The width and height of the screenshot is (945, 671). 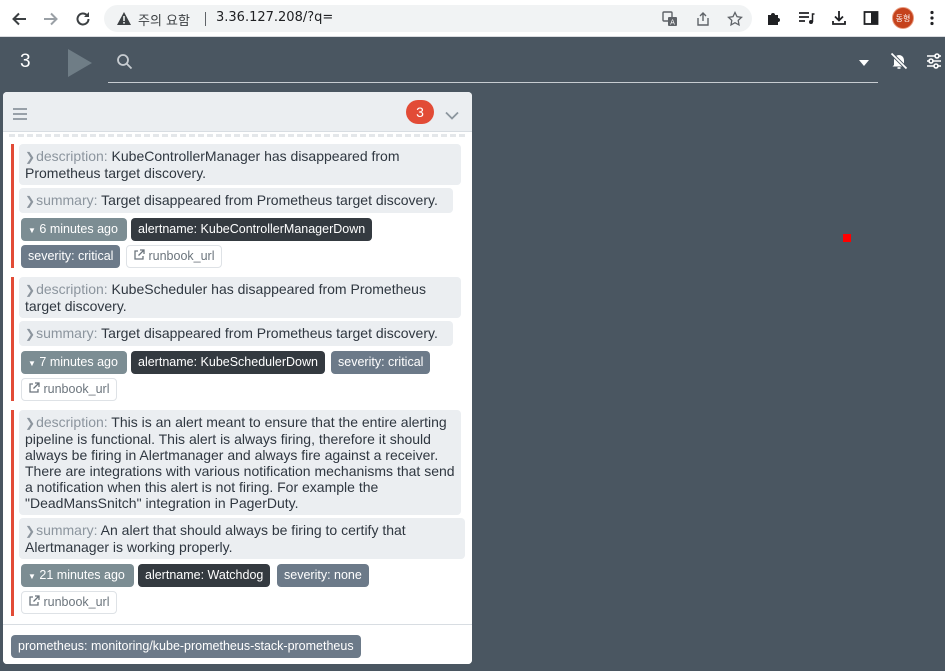 I want to click on svg-text: A, so click(x=672, y=23).